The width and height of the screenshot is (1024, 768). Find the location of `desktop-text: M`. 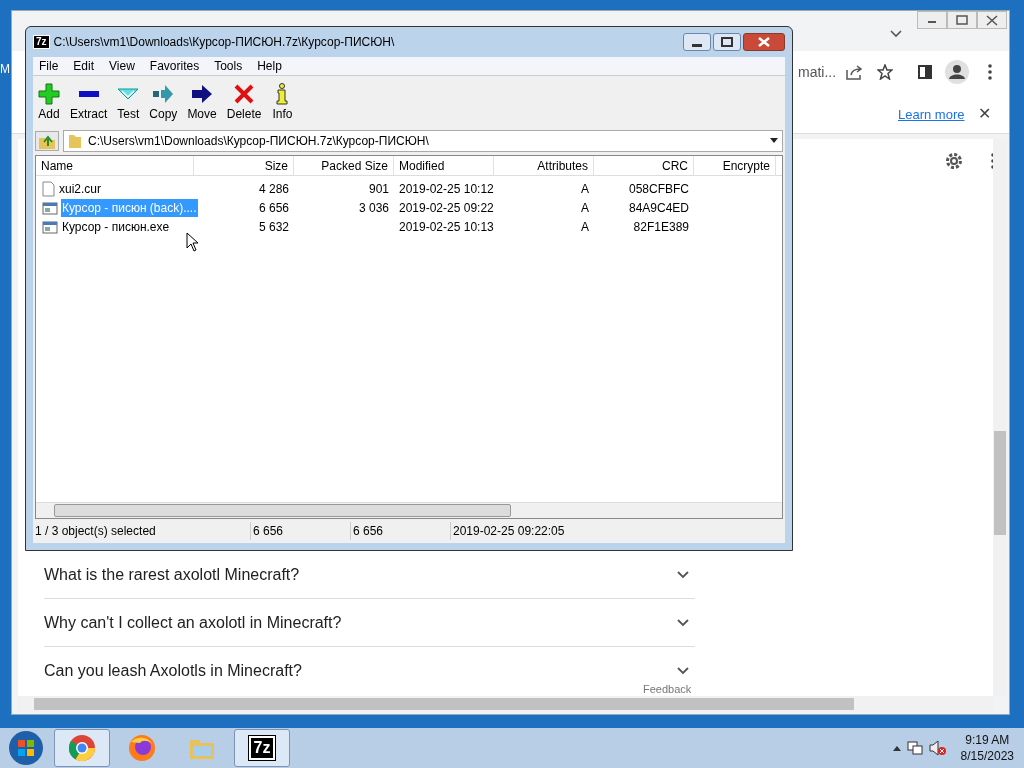

desktop-text: M is located at coordinates (5, 69).